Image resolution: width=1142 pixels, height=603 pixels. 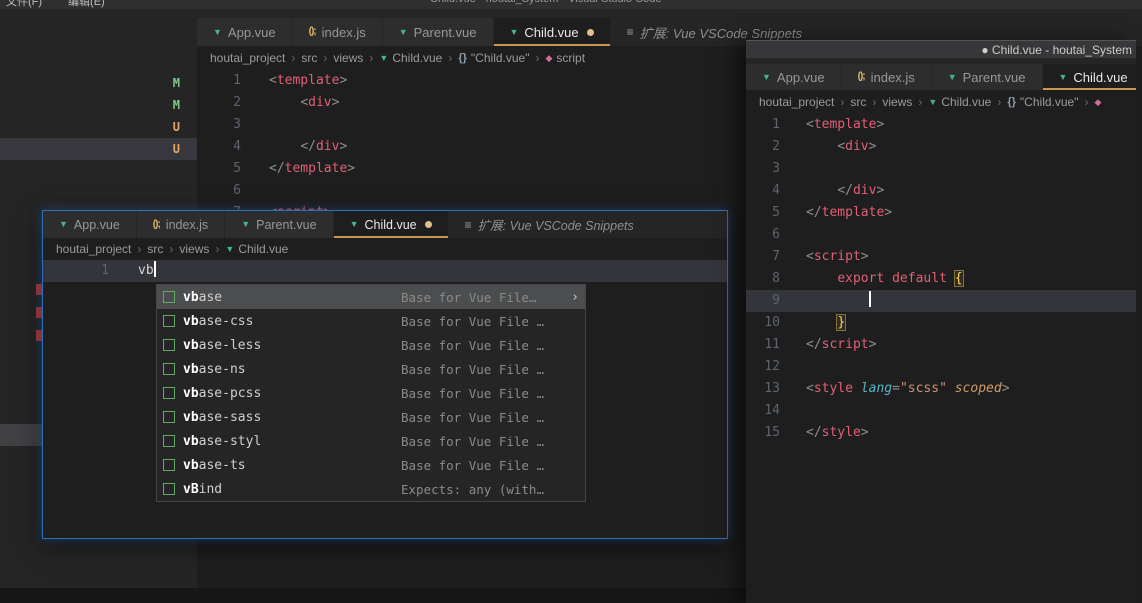 What do you see at coordinates (385, 249) in the screenshot?
I see `breadcrumb: houtai_project › src › views › ▼ Child.vue` at bounding box center [385, 249].